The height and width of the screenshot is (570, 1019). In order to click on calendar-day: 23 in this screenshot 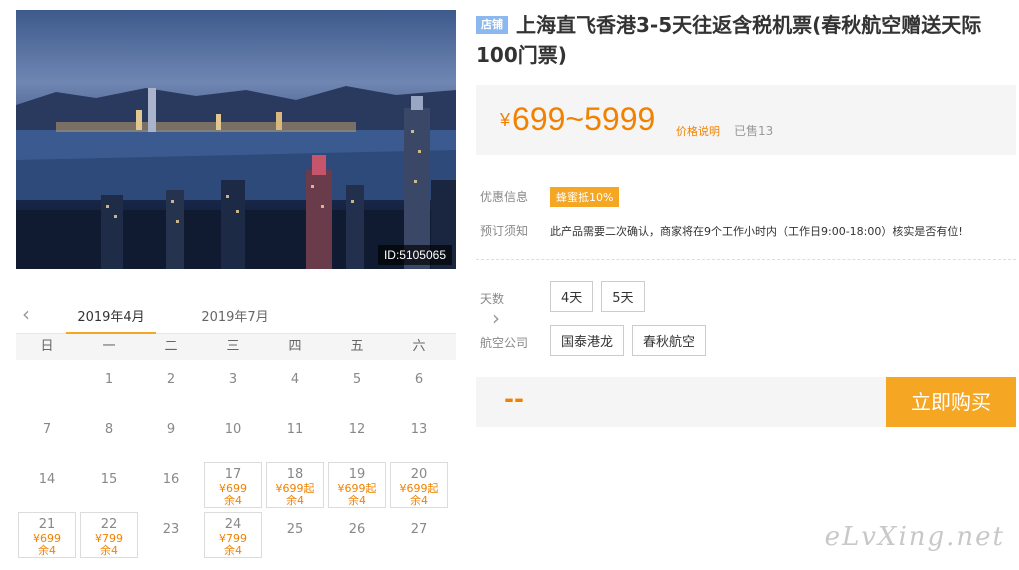, I will do `click(171, 535)`.